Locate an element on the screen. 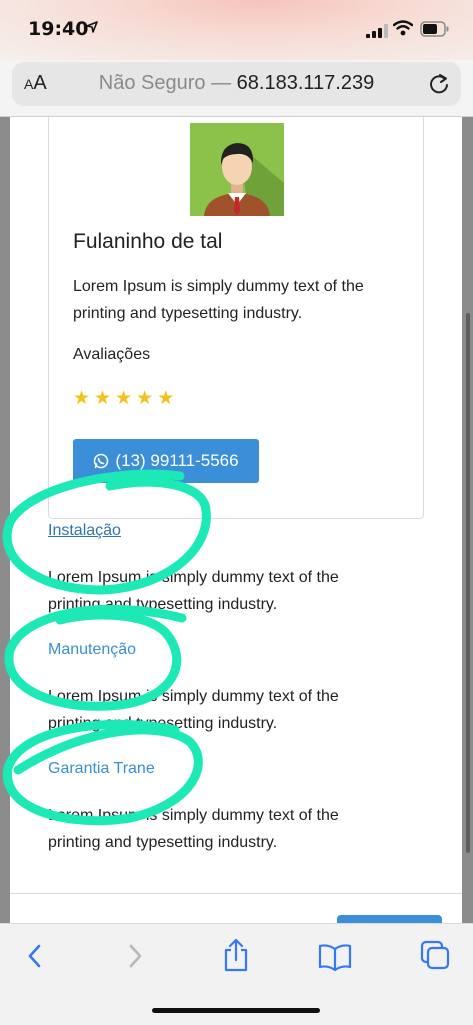 The height and width of the screenshot is (1025, 473). footer-divider is located at coordinates (236, 893).